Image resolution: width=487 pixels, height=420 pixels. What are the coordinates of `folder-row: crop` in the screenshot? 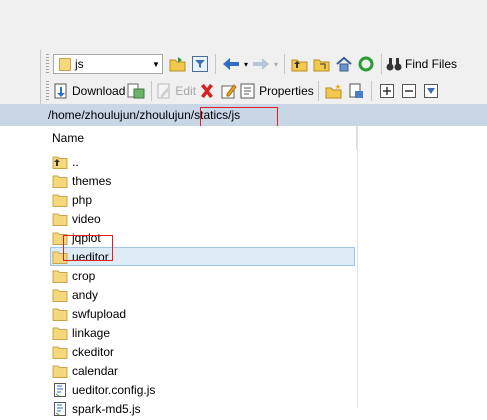 It's located at (198, 275).